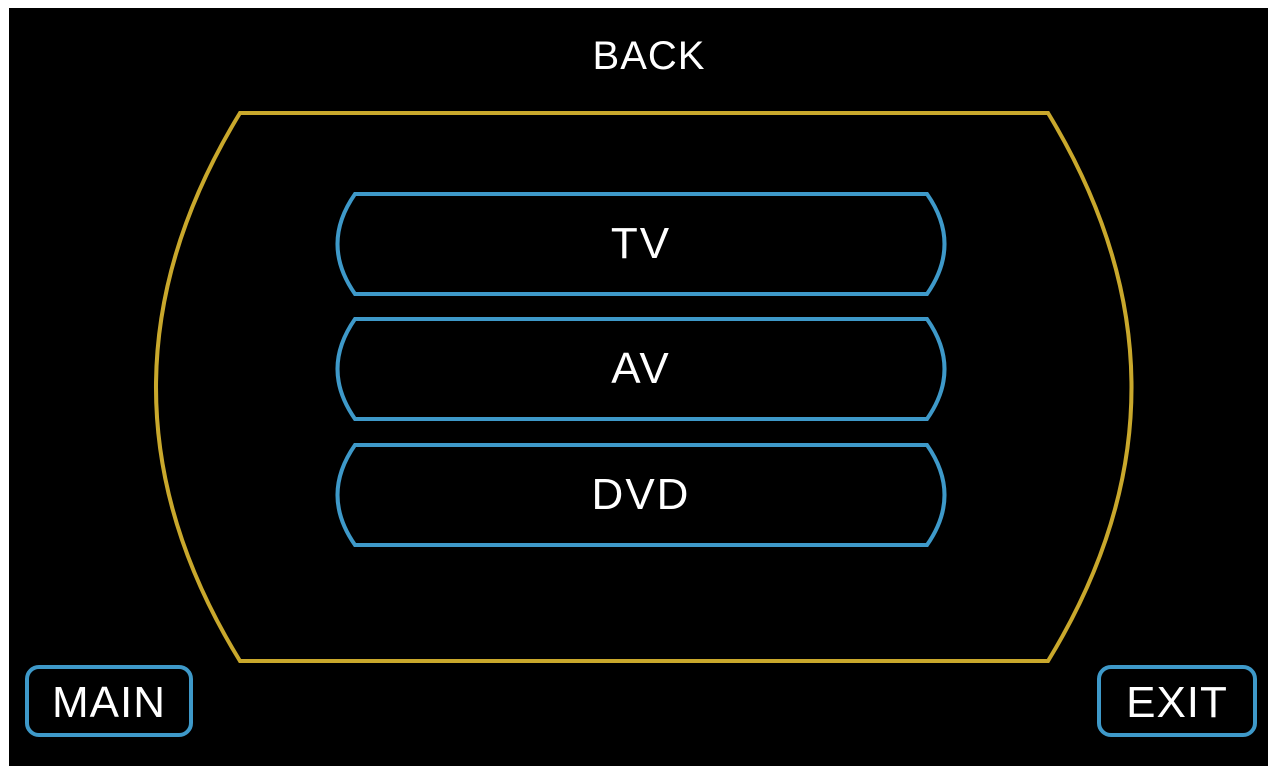 The height and width of the screenshot is (766, 1268). I want to click on tv-source-button: TV, so click(641, 244).